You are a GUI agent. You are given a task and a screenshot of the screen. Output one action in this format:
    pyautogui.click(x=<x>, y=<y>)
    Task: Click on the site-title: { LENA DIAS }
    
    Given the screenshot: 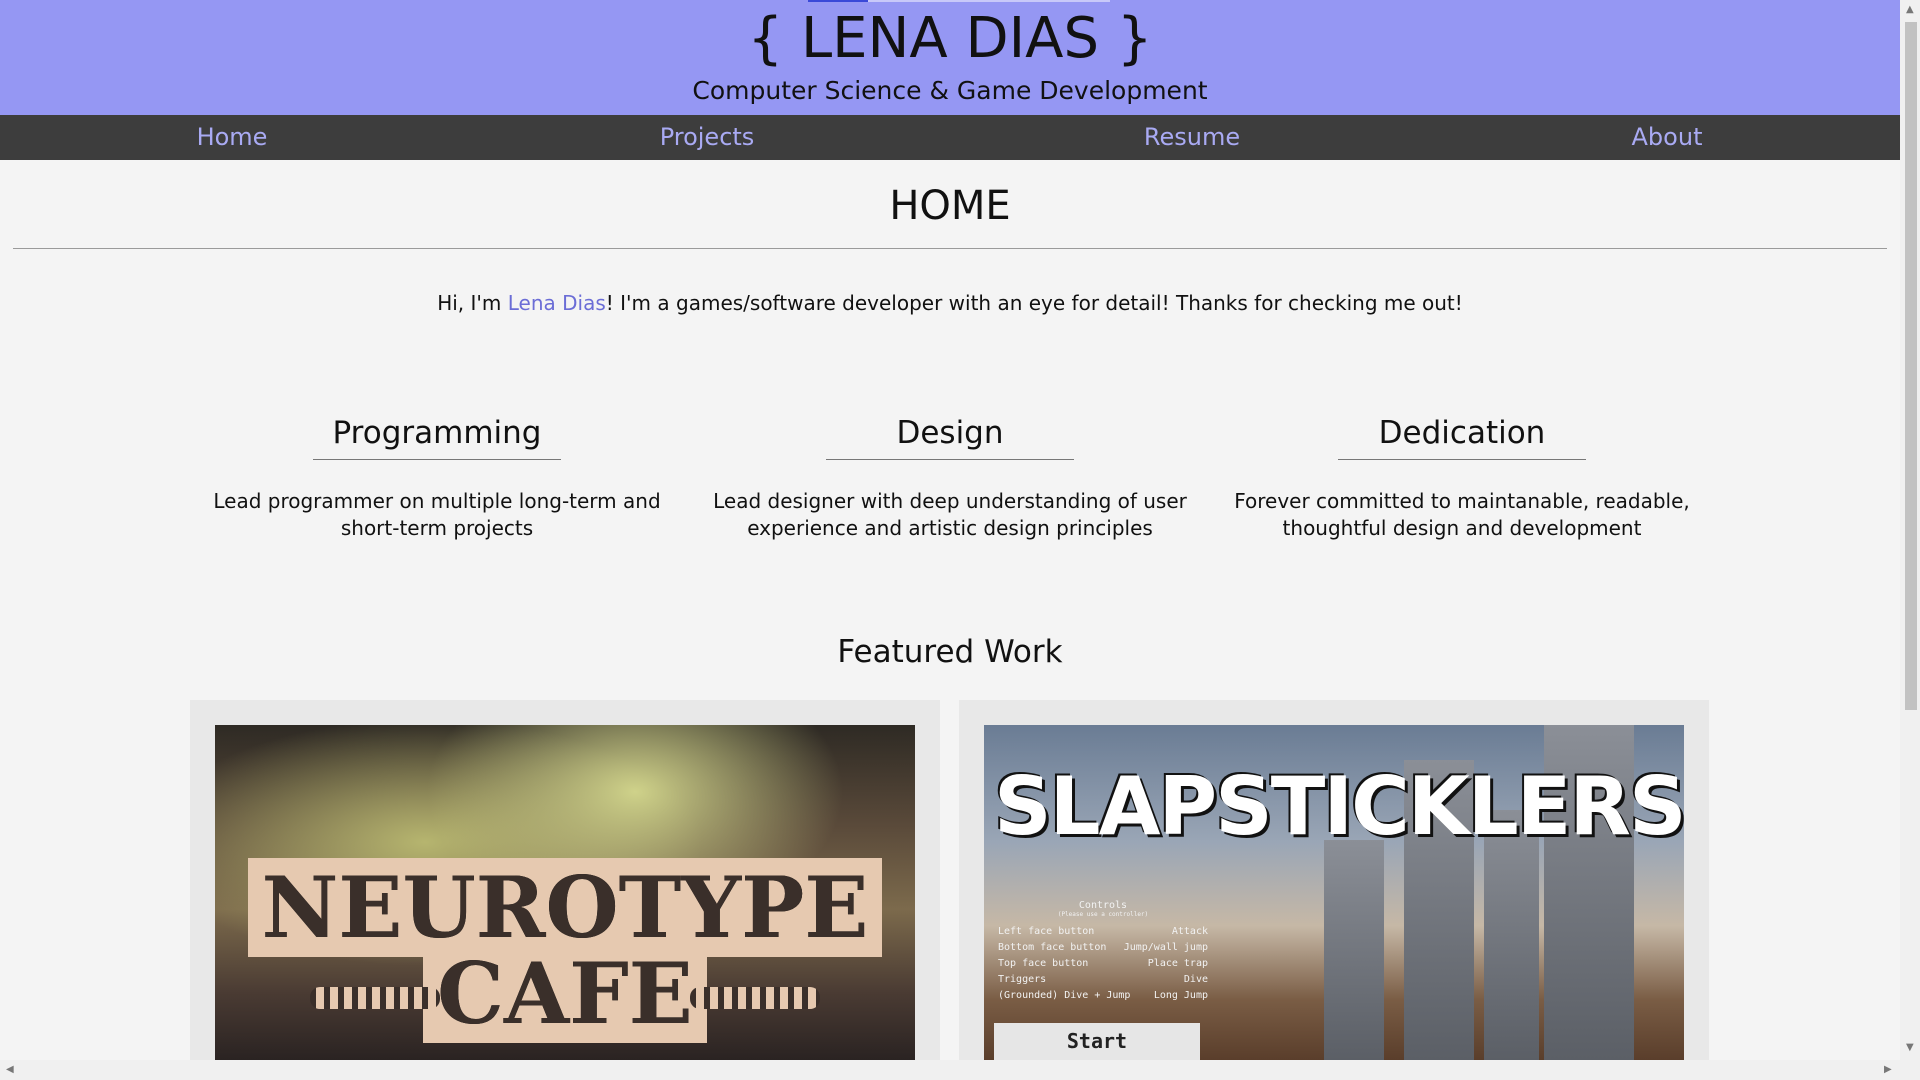 What is the action you would take?
    pyautogui.click(x=950, y=38)
    